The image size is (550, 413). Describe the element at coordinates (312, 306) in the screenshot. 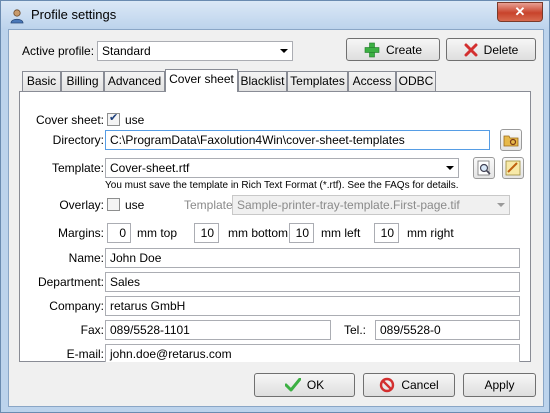

I see `company-input: retarus GmbH` at that location.